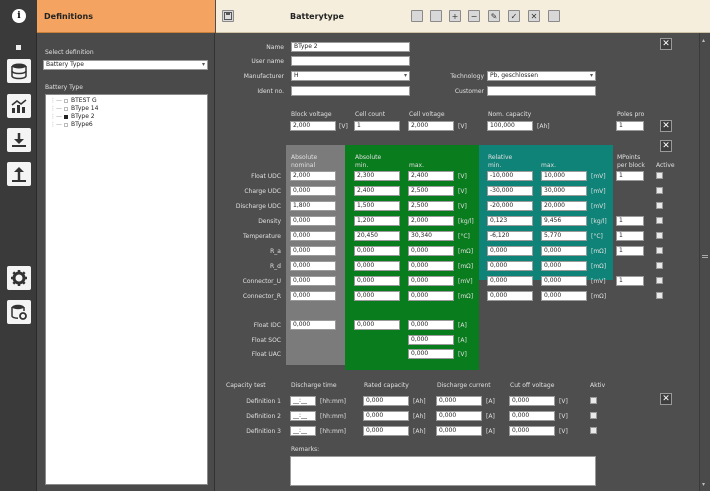 This screenshot has width=710, height=491. I want to click on rel-min-field: -30,000, so click(510, 191).